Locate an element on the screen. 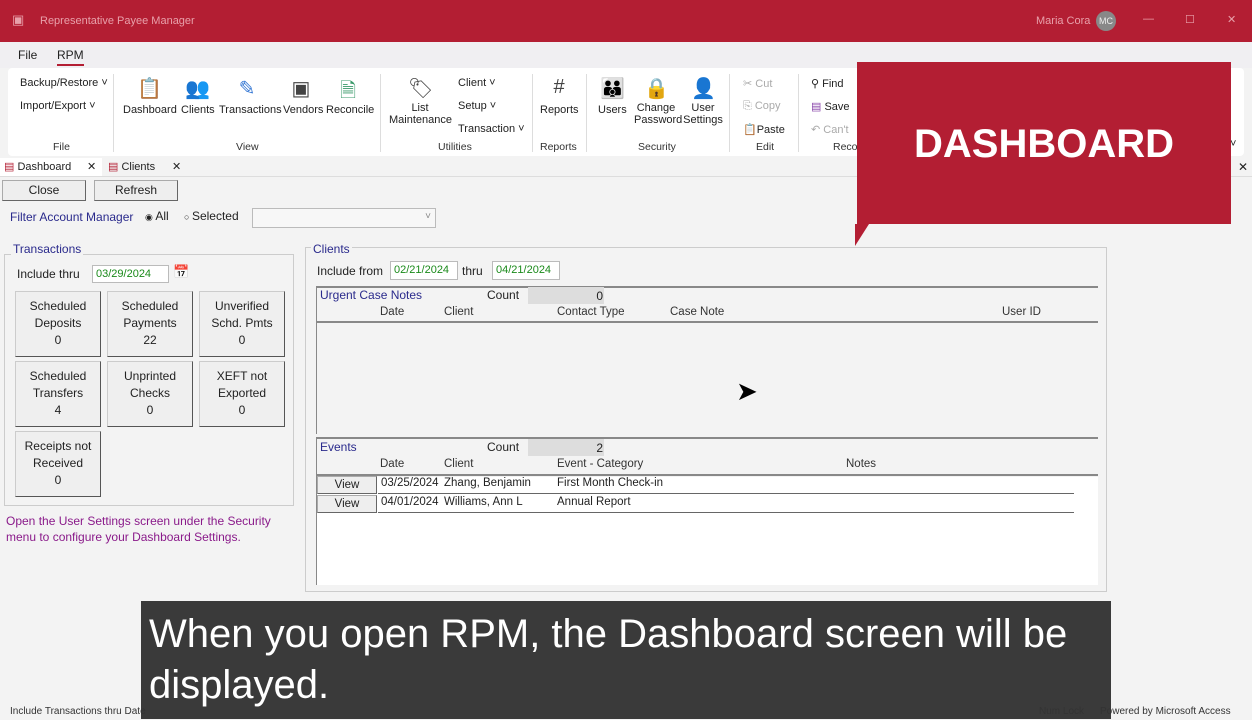 This screenshot has height=720, width=1252. row-divider is located at coordinates (726, 493).